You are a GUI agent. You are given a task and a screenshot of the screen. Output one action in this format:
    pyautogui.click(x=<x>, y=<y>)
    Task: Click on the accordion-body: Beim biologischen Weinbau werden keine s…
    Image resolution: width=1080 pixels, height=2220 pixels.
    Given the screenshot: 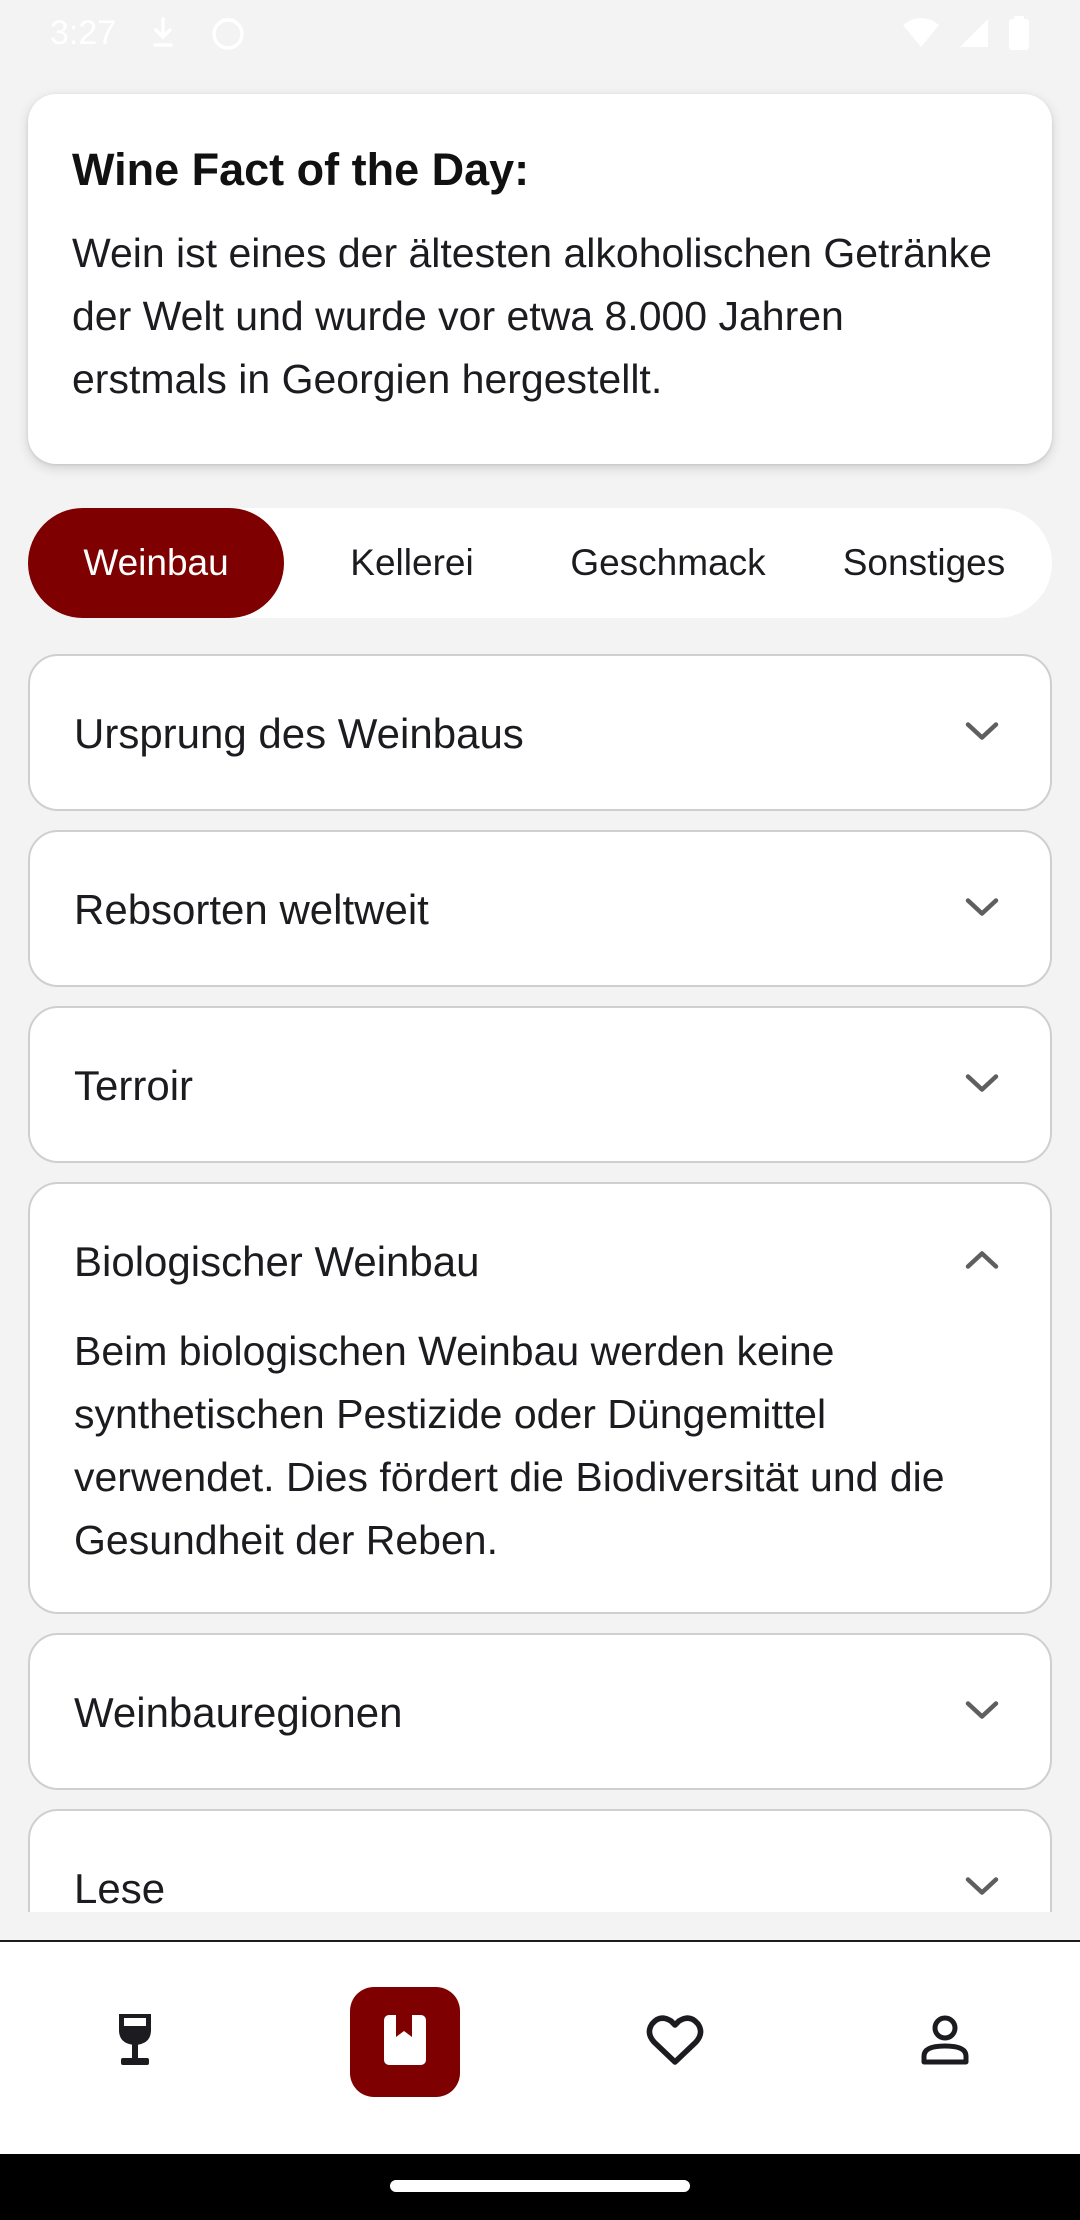 What is the action you would take?
    pyautogui.click(x=509, y=1445)
    